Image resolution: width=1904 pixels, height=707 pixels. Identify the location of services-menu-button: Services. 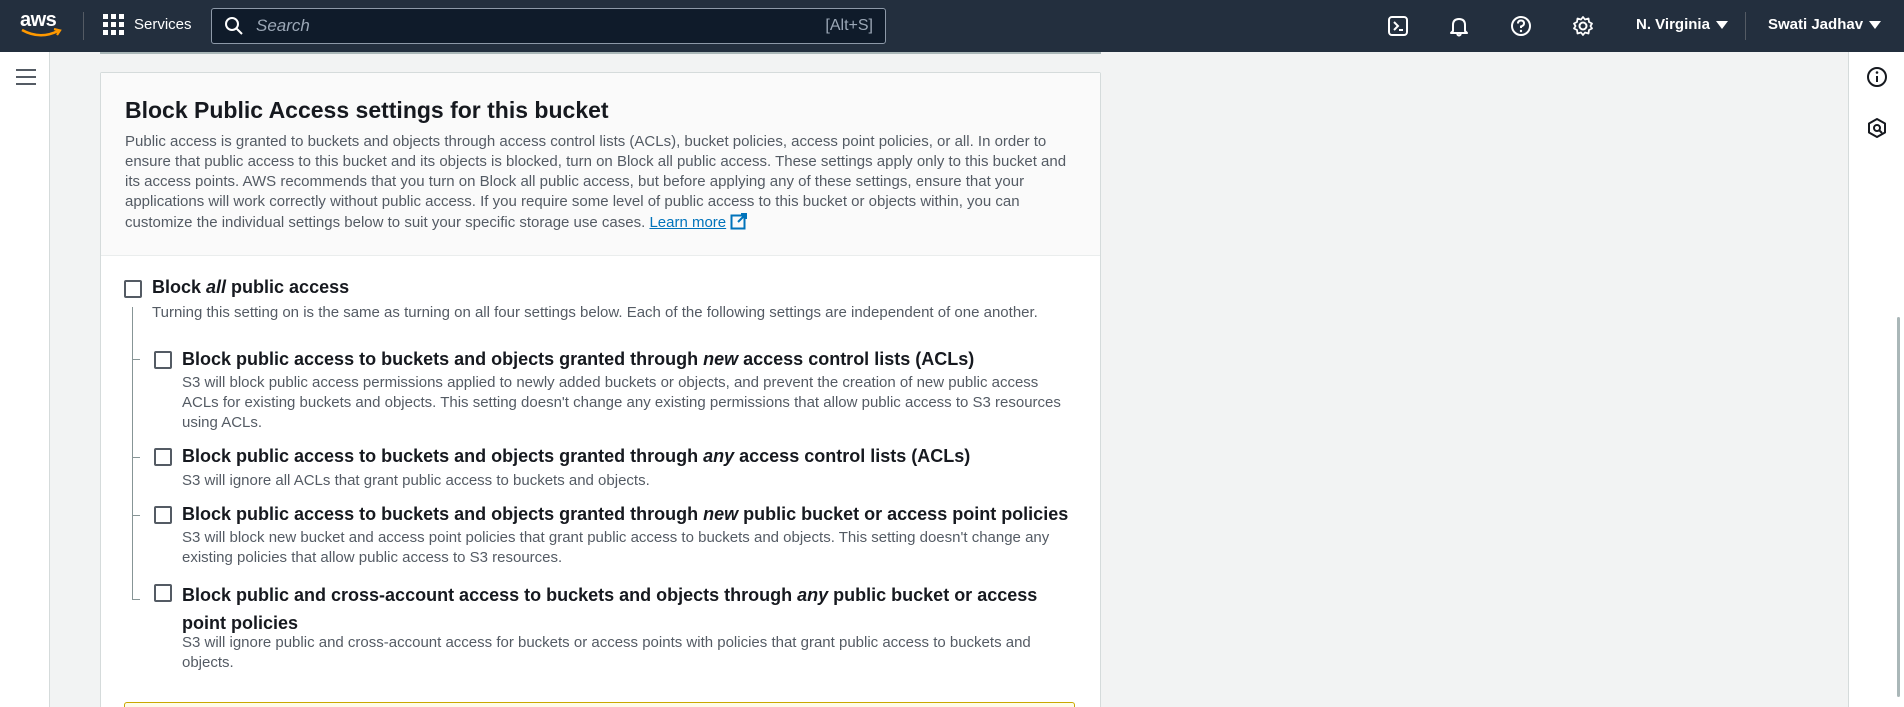
(147, 24).